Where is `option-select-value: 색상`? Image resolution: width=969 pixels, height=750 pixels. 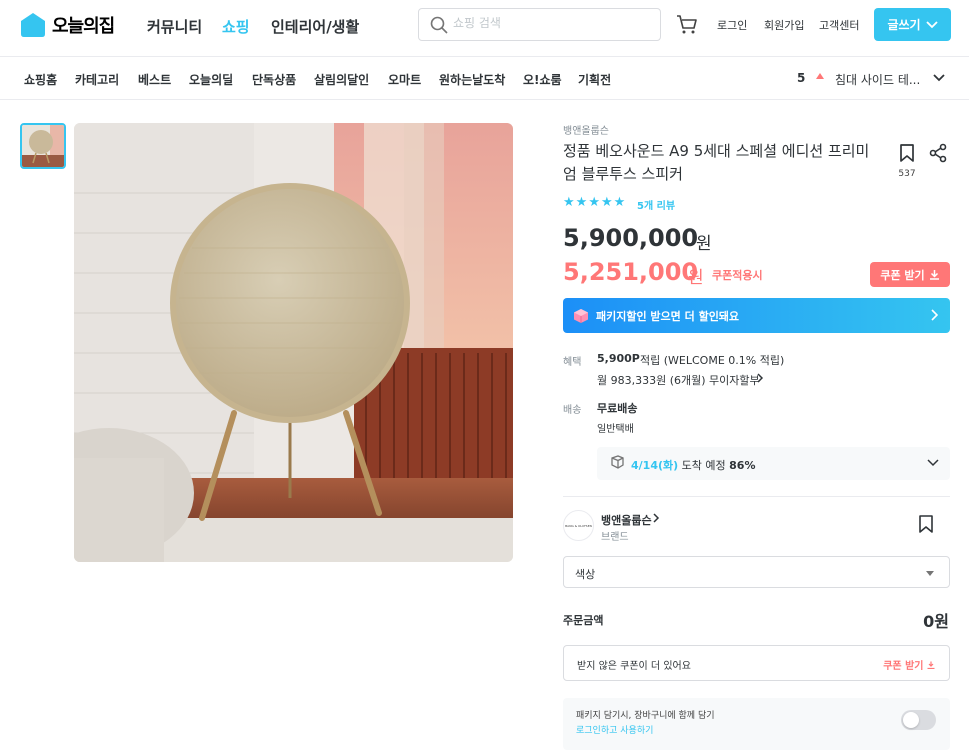 option-select-value: 색상 is located at coordinates (585, 574).